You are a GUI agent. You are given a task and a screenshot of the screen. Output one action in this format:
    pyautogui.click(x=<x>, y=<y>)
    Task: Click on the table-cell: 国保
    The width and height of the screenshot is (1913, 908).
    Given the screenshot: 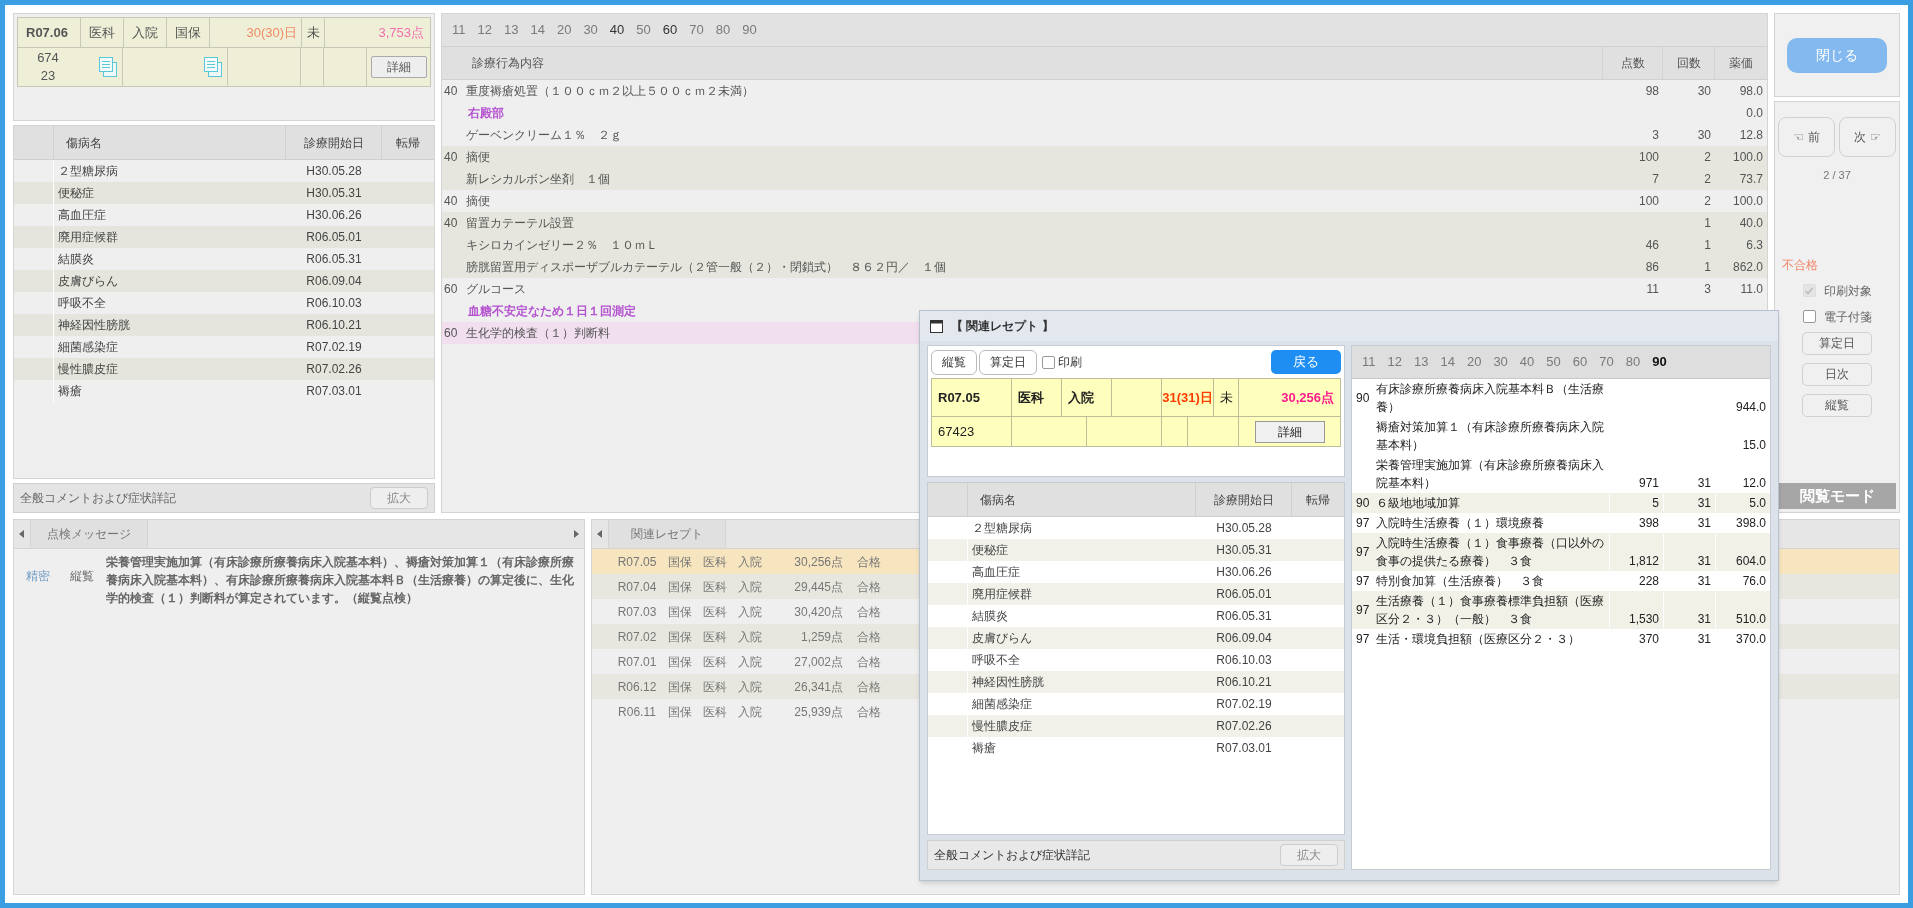 What is the action you would take?
    pyautogui.click(x=188, y=32)
    